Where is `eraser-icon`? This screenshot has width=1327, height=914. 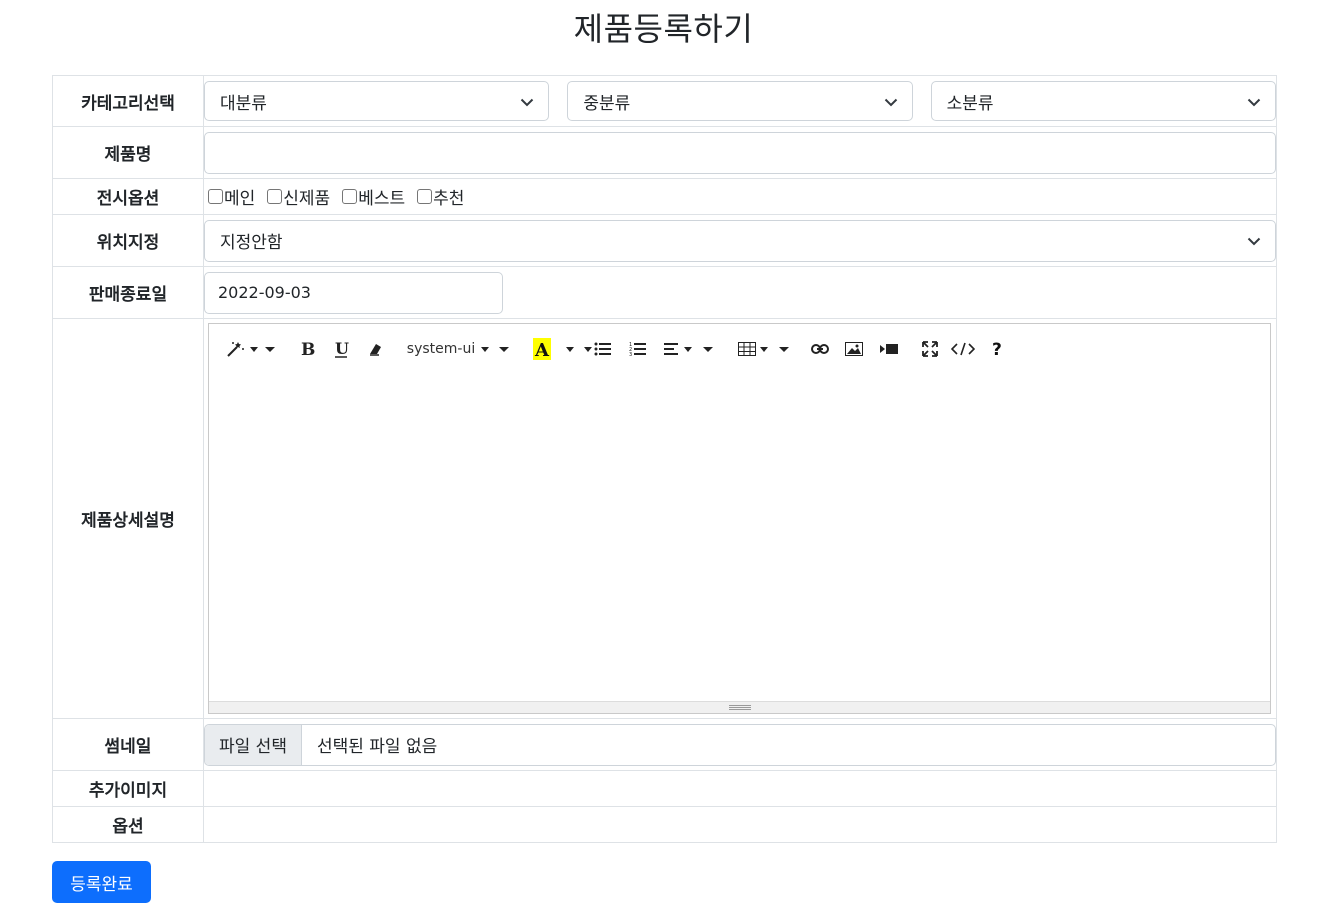 eraser-icon is located at coordinates (375, 350).